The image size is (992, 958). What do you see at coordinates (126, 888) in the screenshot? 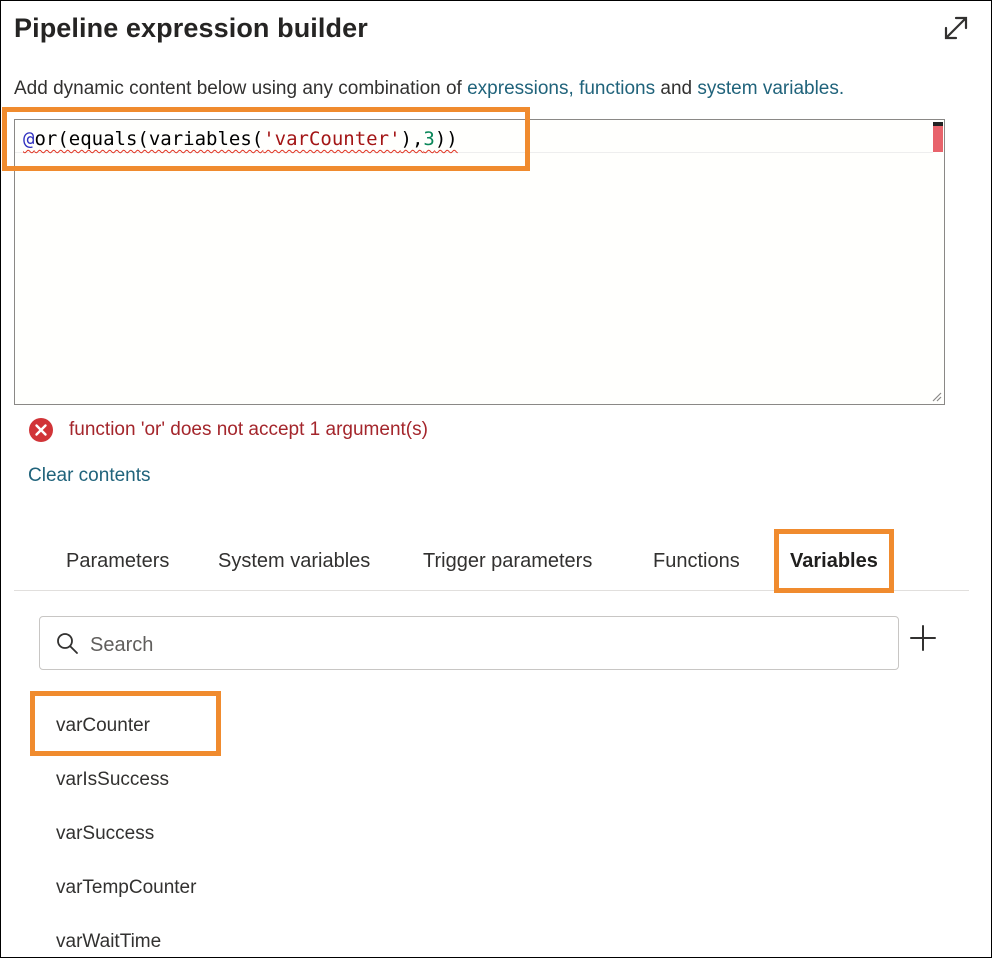
I see `variable-item-vartempcounter: varTempCounter` at bounding box center [126, 888].